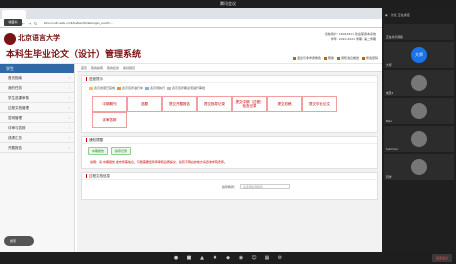  What do you see at coordinates (369, 58) in the screenshot?
I see `header-link-password: 修改密码` at bounding box center [369, 58].